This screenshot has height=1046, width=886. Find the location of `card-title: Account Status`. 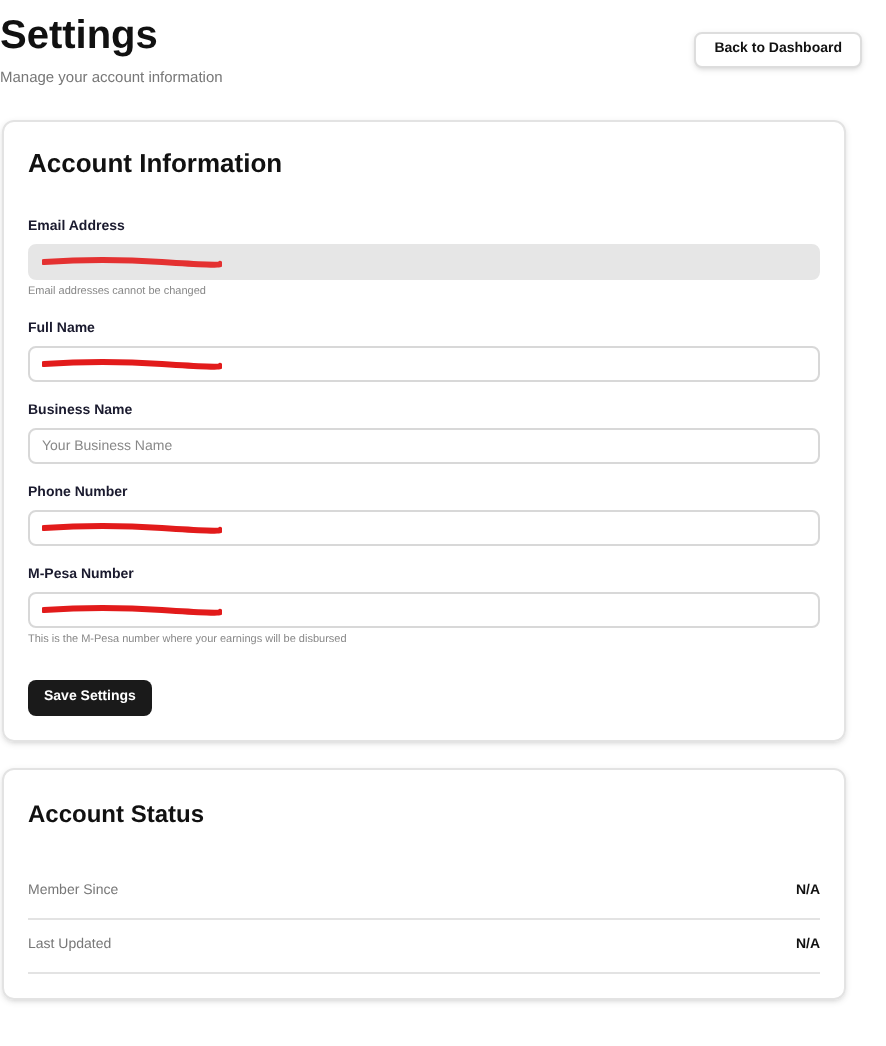

card-title: Account Status is located at coordinates (117, 814).